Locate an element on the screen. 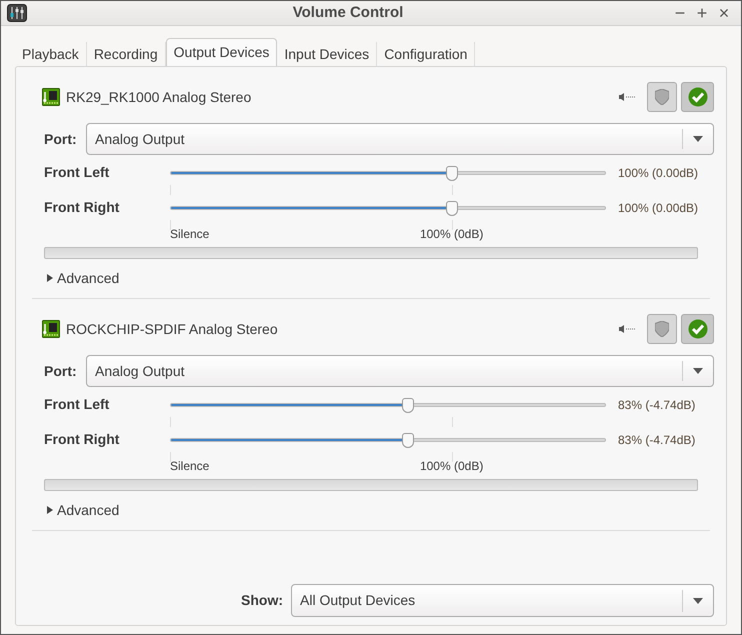  device-name: RK29_RK1000 Analog Stereo is located at coordinates (159, 97).